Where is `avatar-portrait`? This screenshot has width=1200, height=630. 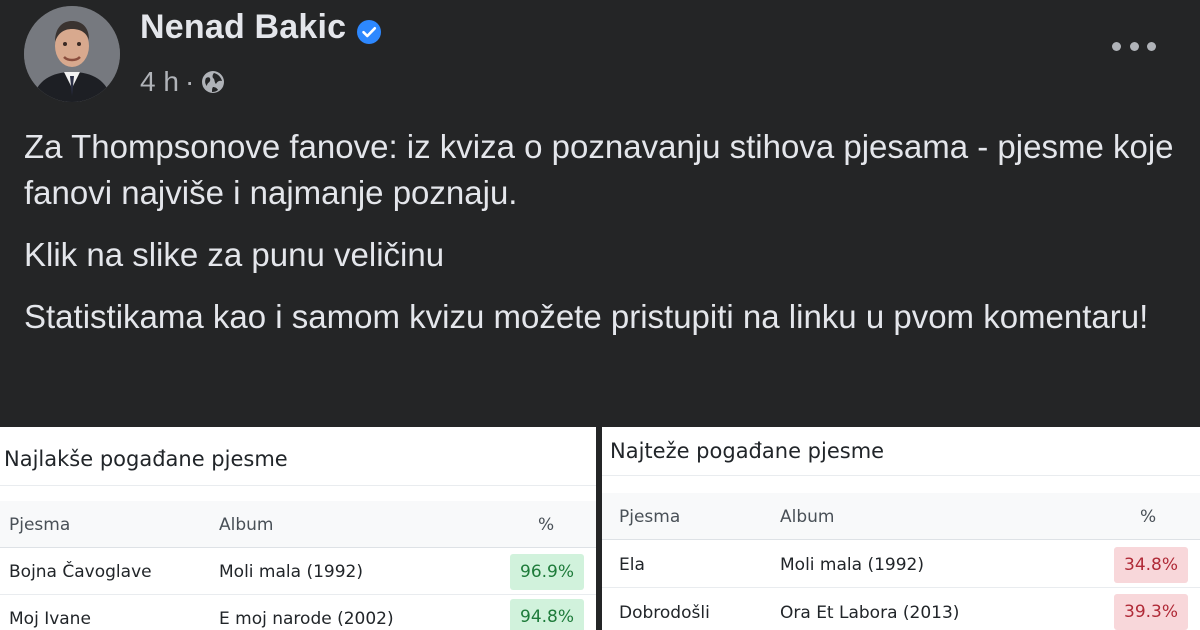
avatar-portrait is located at coordinates (72, 54).